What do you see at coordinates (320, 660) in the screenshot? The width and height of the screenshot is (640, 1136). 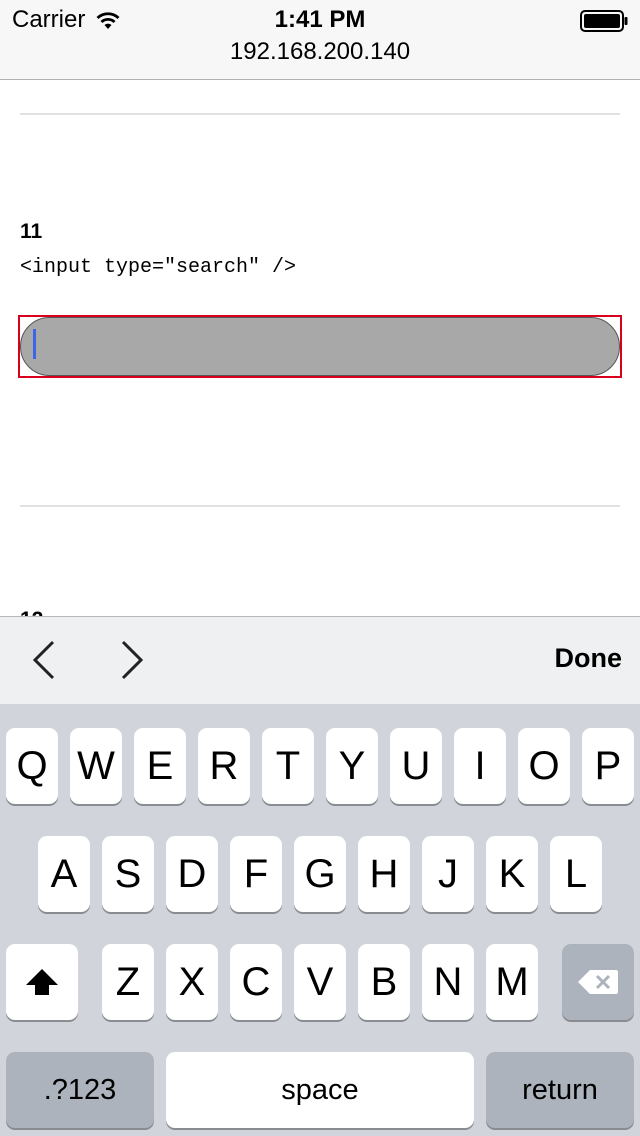 I see `form-accessory-bar: Done` at bounding box center [320, 660].